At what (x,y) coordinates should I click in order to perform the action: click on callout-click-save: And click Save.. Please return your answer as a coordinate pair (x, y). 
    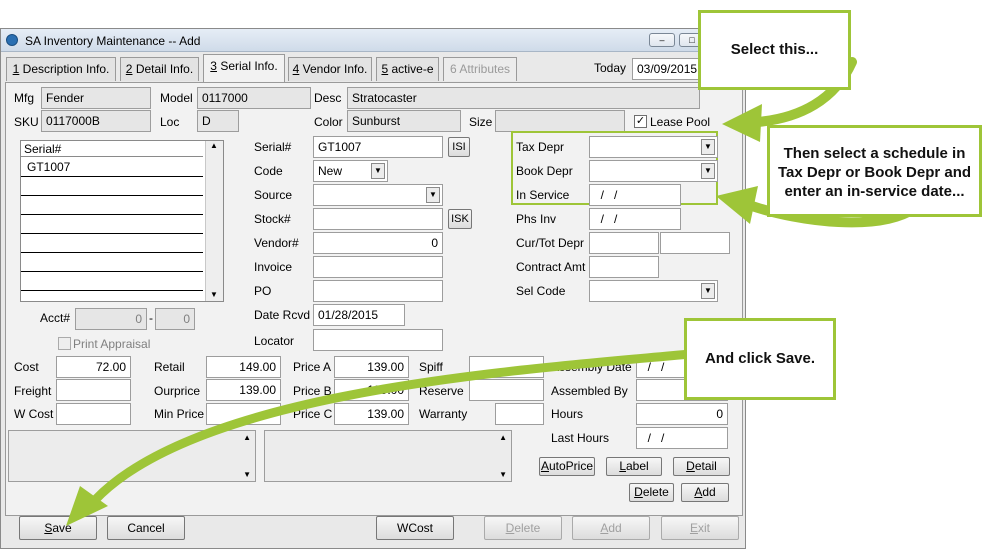
    Looking at the image, I should click on (760, 359).